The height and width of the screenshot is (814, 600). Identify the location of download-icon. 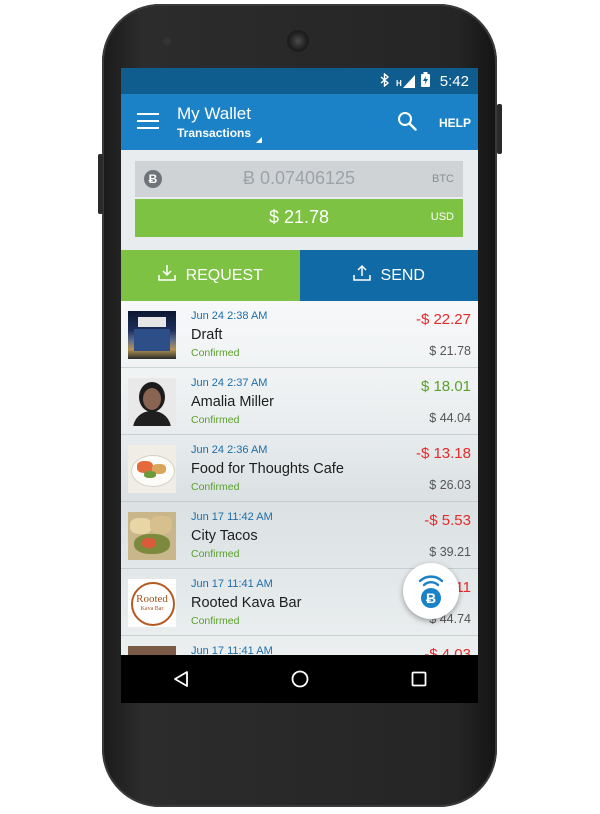
(166, 275).